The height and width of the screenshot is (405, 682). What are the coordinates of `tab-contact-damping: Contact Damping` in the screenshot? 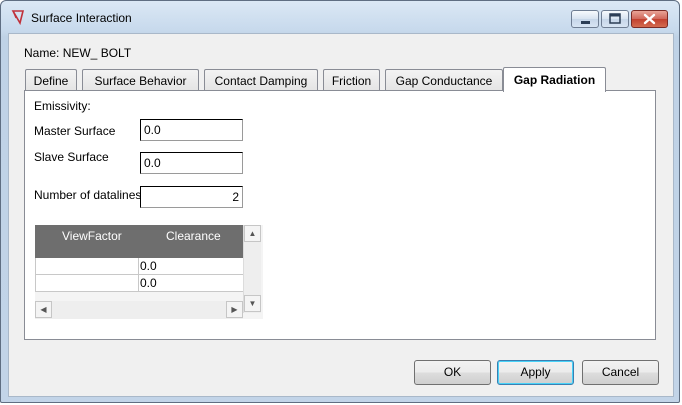 It's located at (261, 80).